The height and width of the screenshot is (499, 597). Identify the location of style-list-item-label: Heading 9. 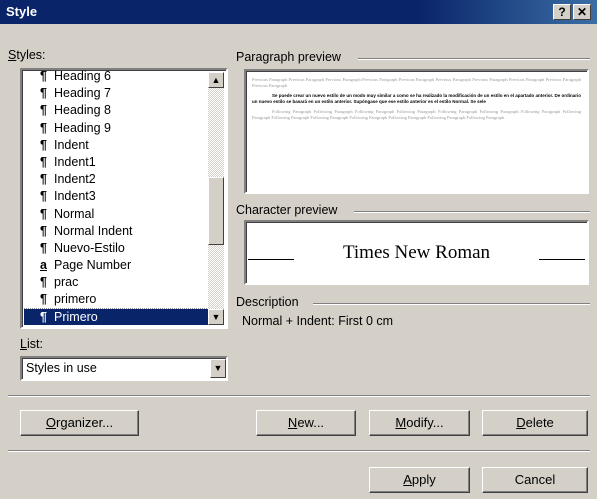
(82, 127).